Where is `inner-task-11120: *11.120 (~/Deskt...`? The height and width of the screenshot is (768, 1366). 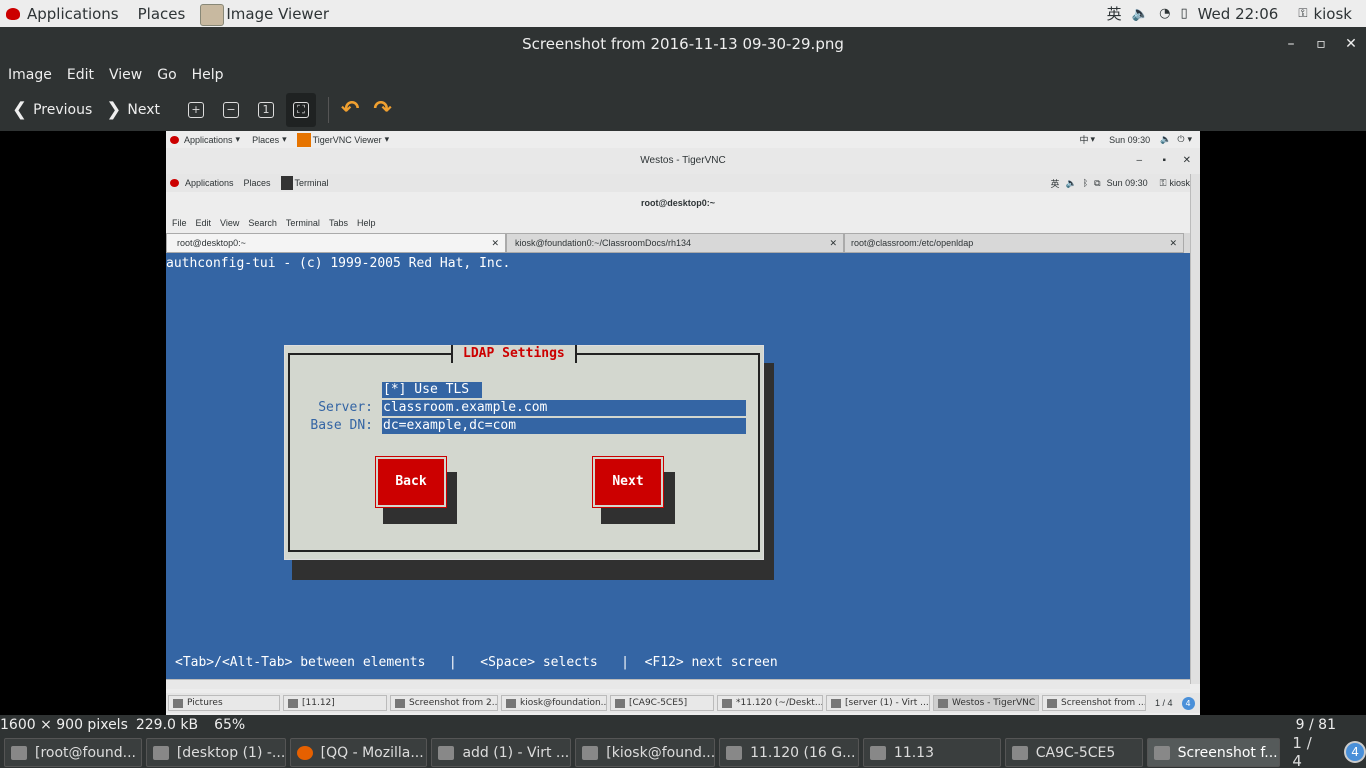 inner-task-11120: *11.120 (~/Deskt... is located at coordinates (770, 703).